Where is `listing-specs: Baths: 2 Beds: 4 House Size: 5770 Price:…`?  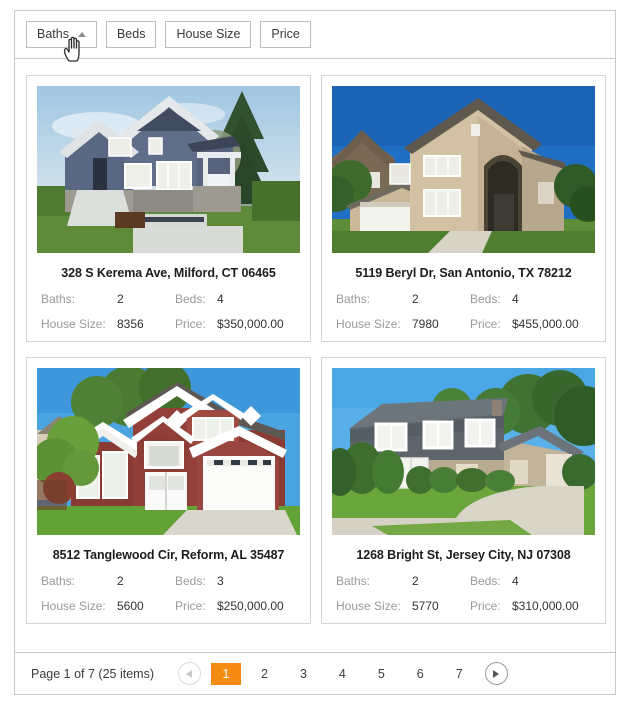 listing-specs: Baths: 2 Beds: 4 House Size: 5770 Price:… is located at coordinates (463, 593).